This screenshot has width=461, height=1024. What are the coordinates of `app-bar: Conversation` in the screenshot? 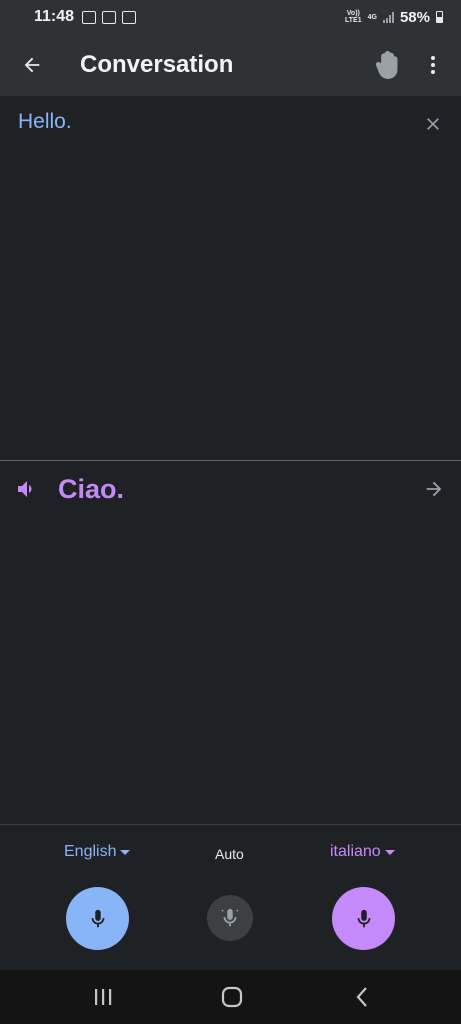 It's located at (230, 65).